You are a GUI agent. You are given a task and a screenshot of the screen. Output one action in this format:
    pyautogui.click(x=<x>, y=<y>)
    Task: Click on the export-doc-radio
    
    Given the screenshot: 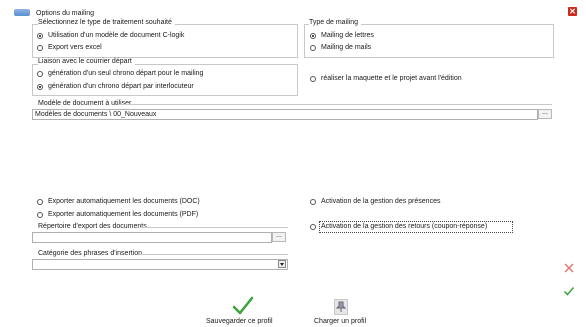 What is the action you would take?
    pyautogui.click(x=40, y=202)
    